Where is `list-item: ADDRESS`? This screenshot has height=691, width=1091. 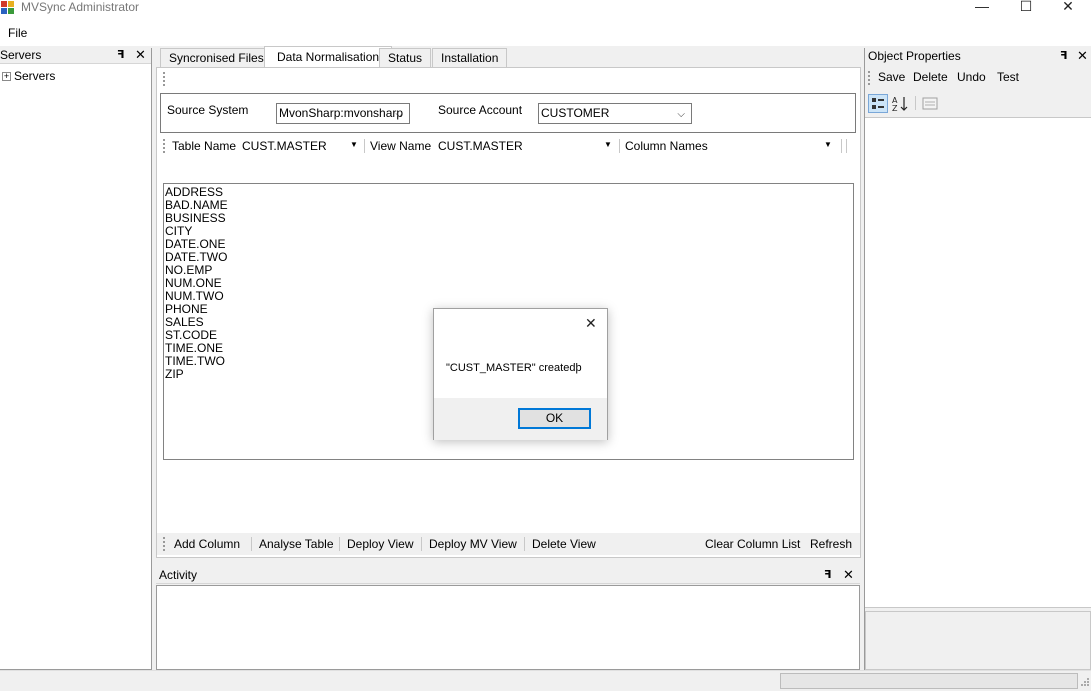 list-item: ADDRESS is located at coordinates (508, 192).